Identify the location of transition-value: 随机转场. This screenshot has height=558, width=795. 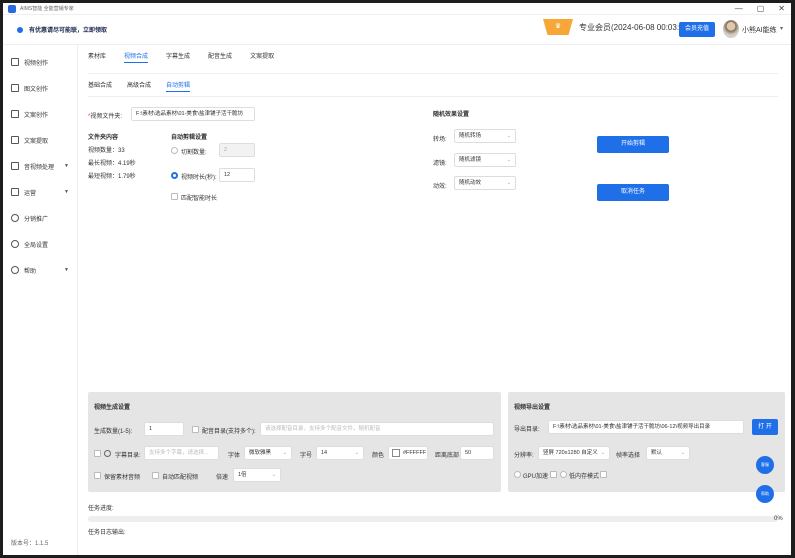
(470, 136).